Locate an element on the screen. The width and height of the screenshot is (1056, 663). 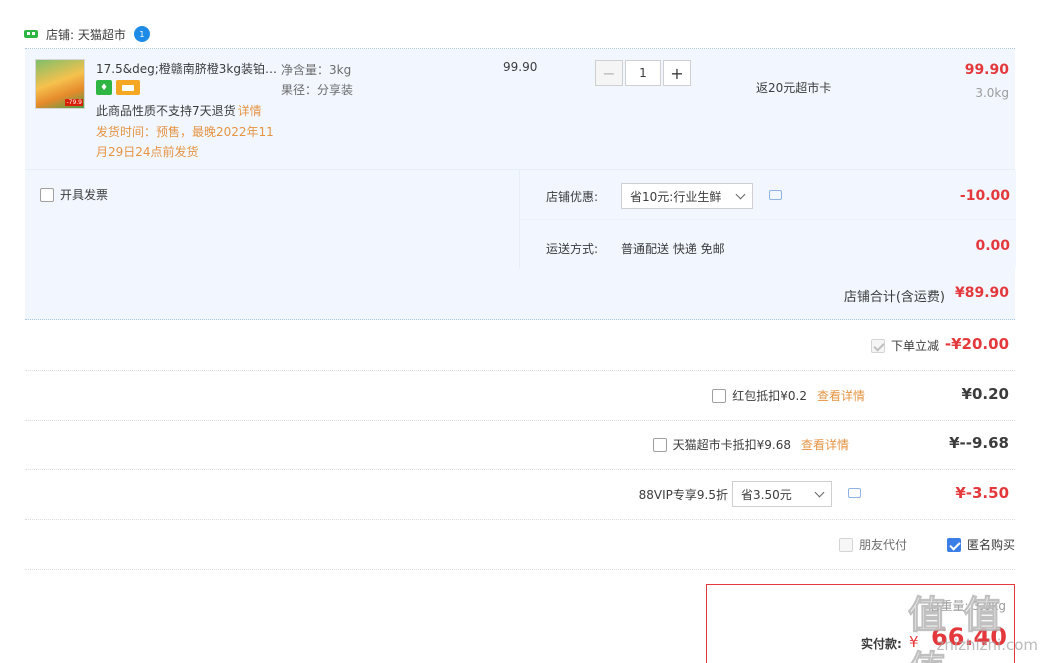
total-weight: 总重量: 3.0kg is located at coordinates (967, 606).